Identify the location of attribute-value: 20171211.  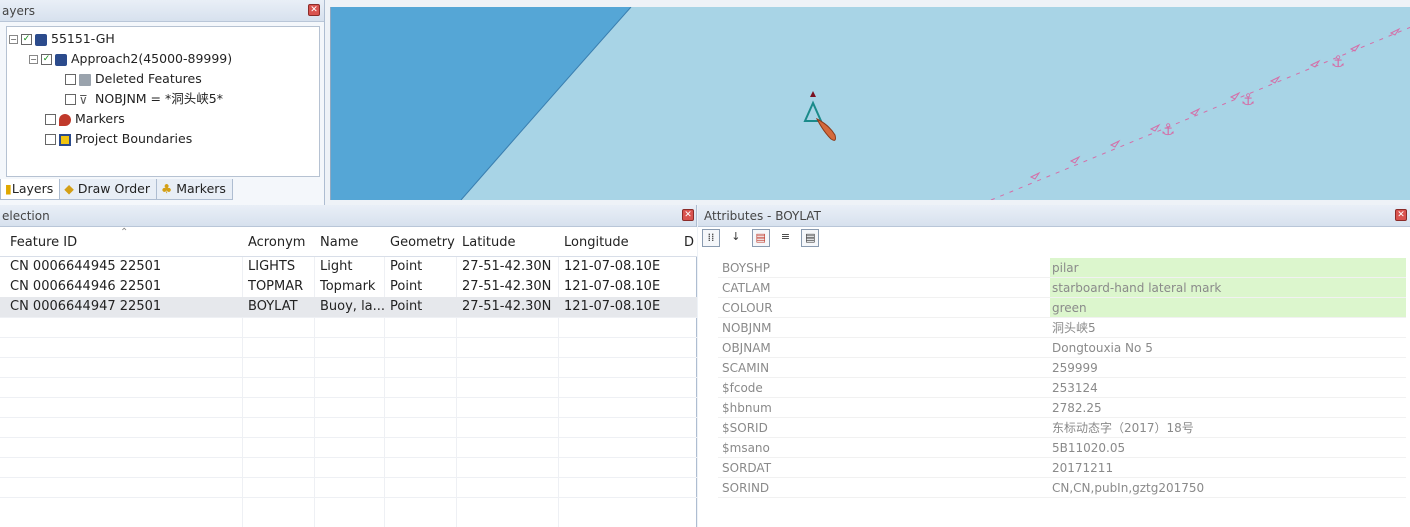
(1082, 468).